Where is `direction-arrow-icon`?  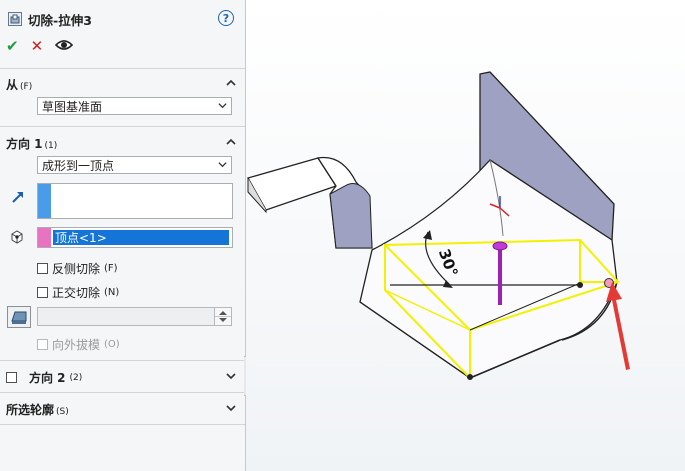
direction-arrow-icon is located at coordinates (17, 197).